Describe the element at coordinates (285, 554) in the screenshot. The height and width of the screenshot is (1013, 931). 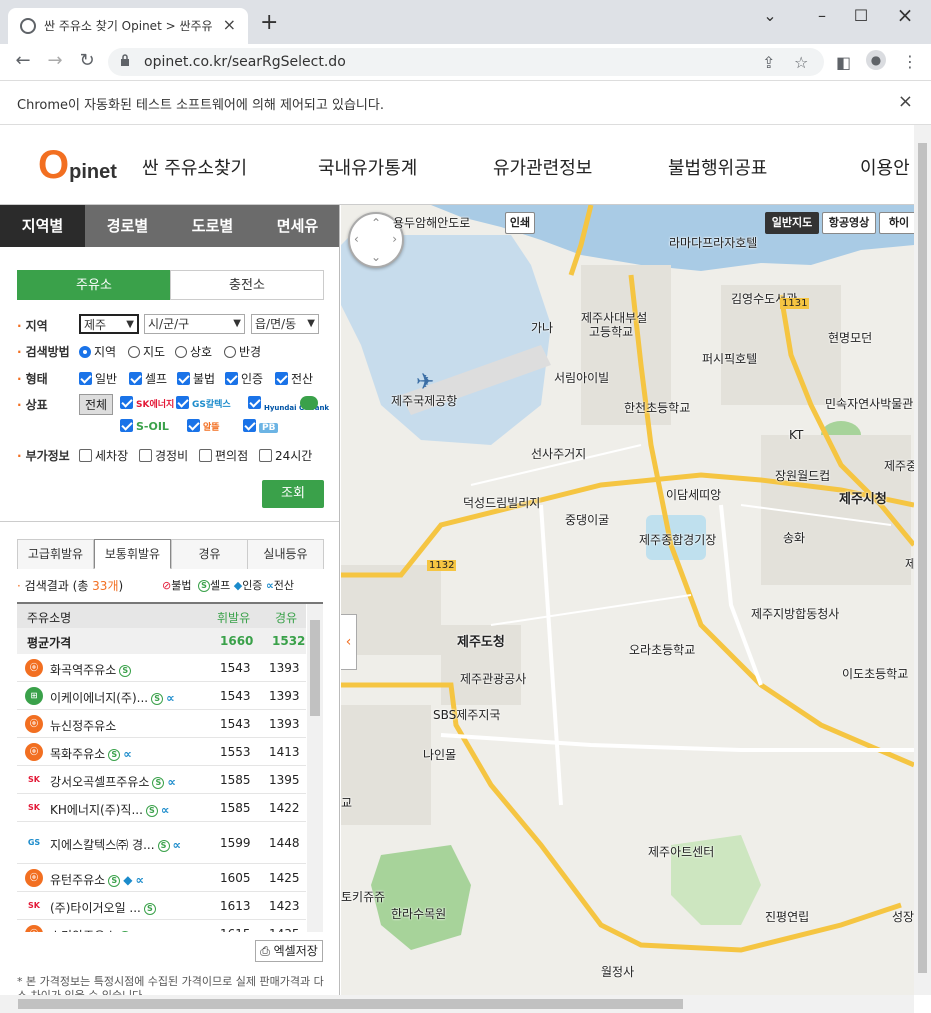
I see `tab-kerosene: 실내등유` at that location.